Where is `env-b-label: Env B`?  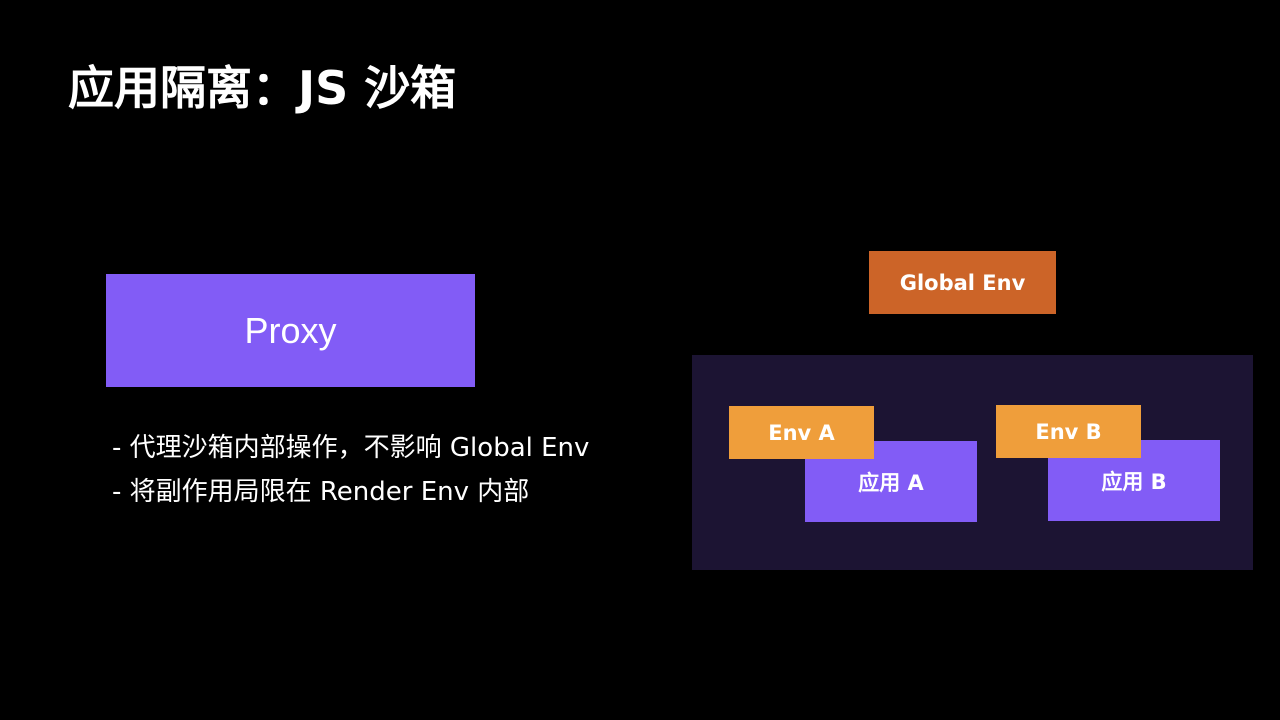 env-b-label: Env B is located at coordinates (1068, 431).